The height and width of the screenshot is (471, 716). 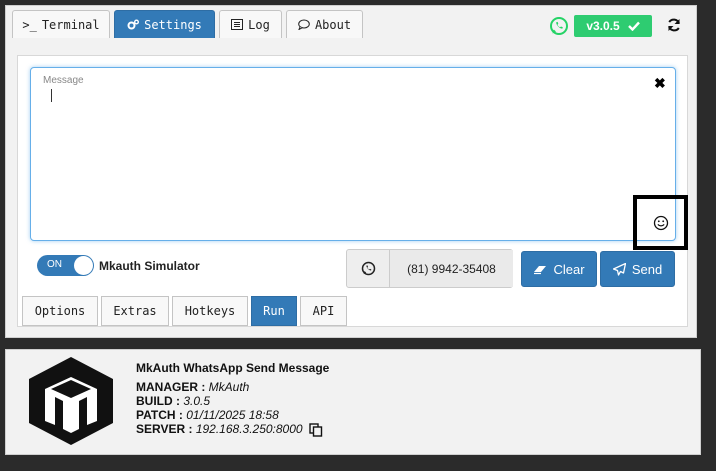 I want to click on copy-icon, so click(x=316, y=430).